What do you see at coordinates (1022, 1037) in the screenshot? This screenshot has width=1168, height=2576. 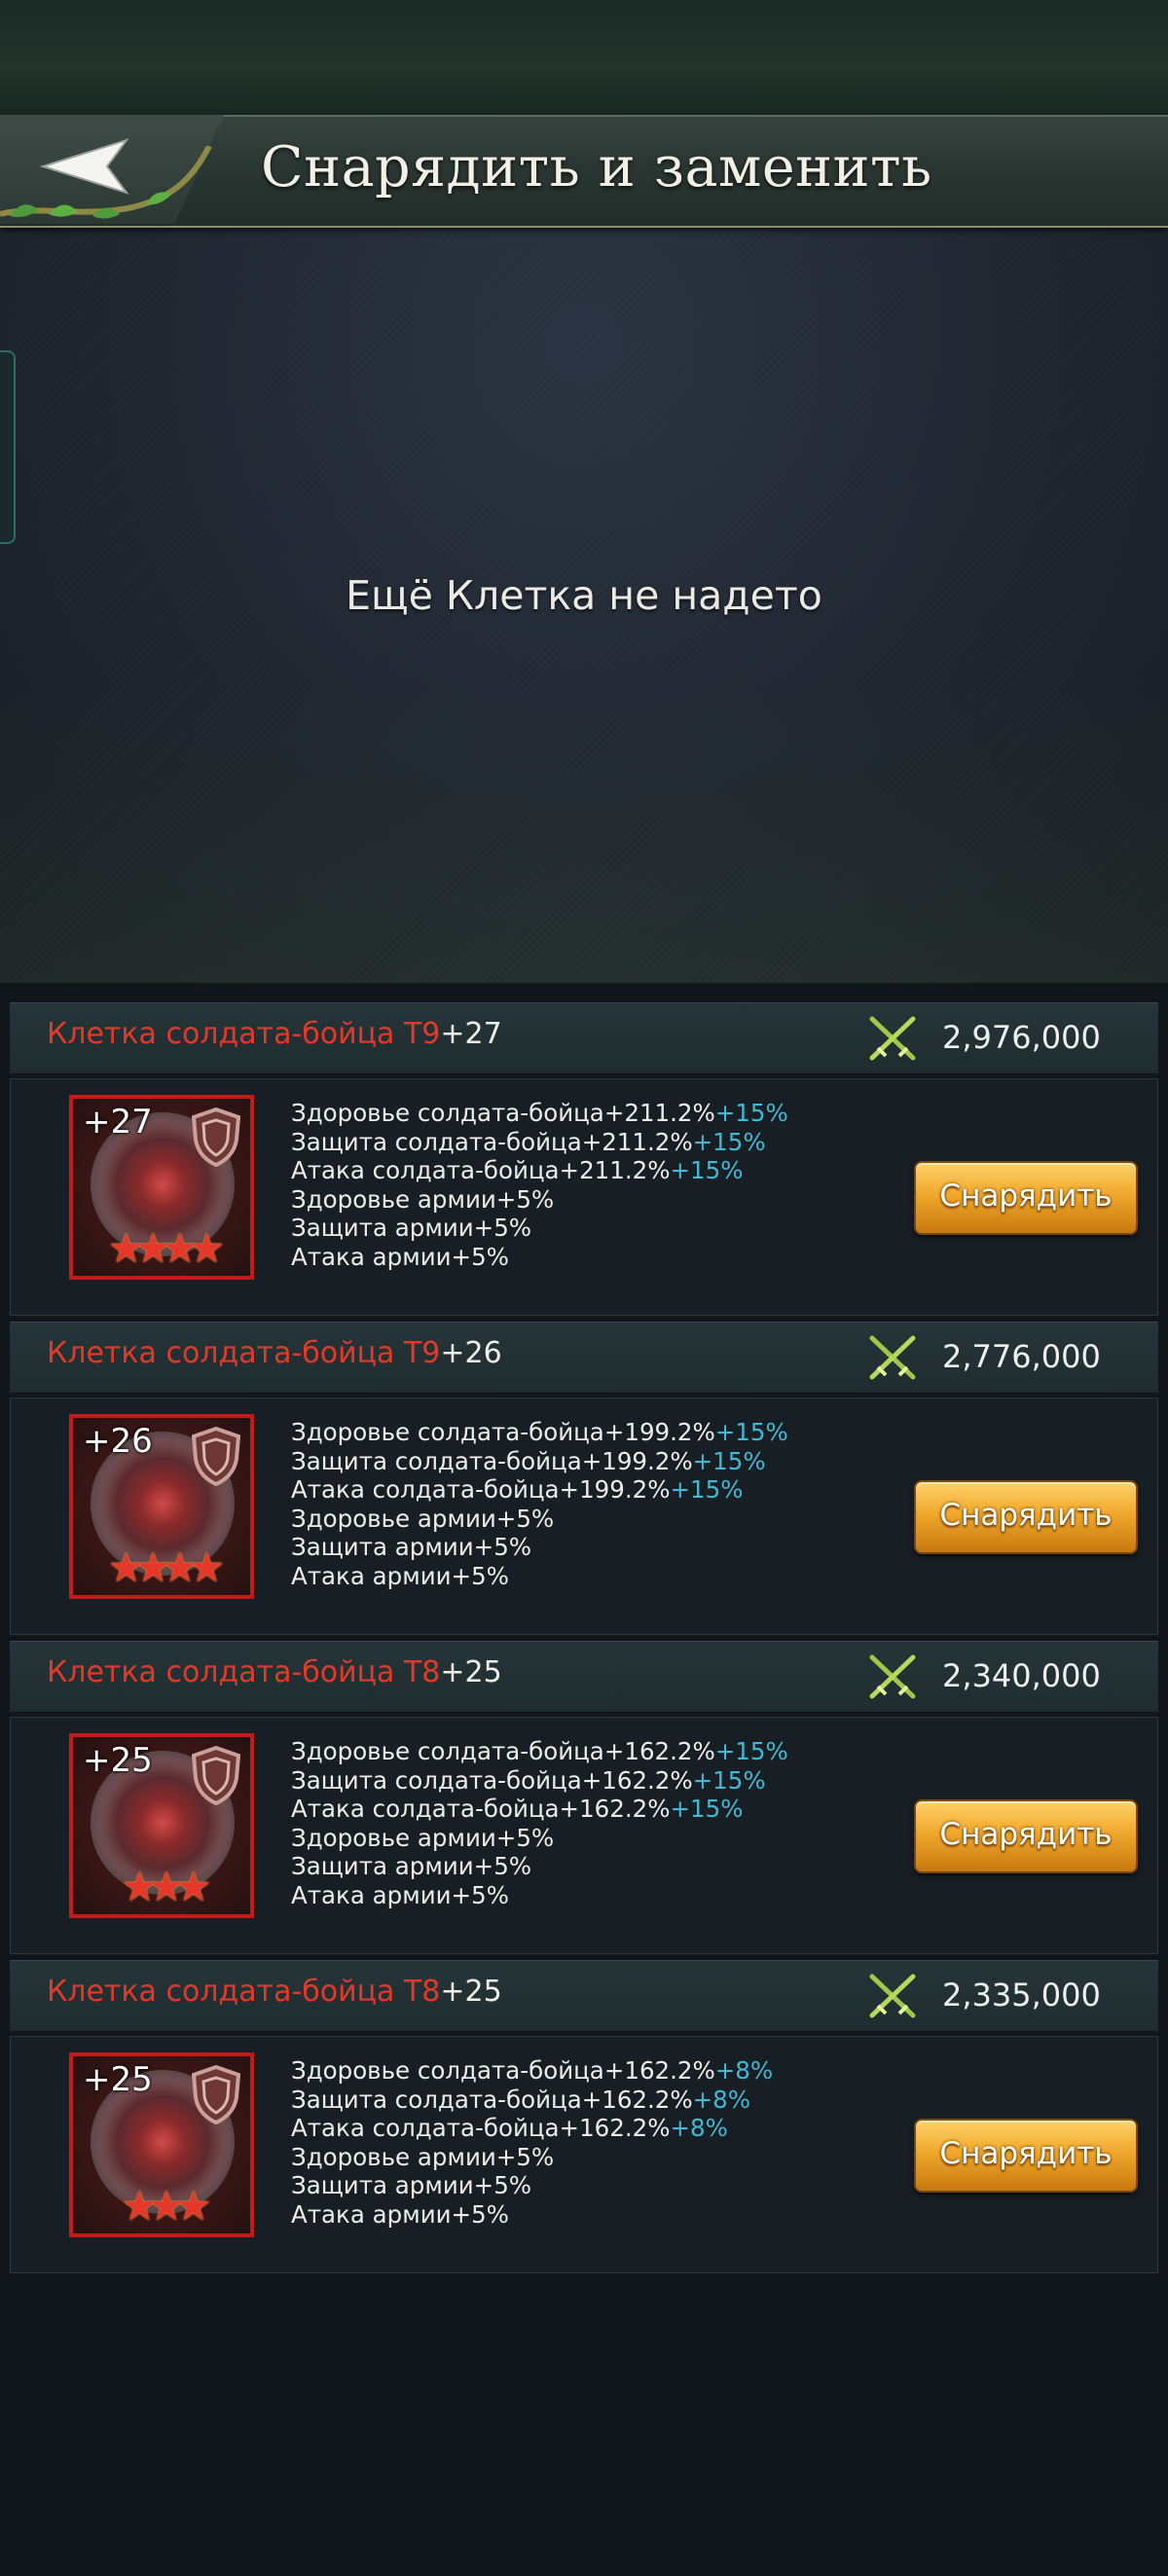 I see `power-value: 2,976,000` at bounding box center [1022, 1037].